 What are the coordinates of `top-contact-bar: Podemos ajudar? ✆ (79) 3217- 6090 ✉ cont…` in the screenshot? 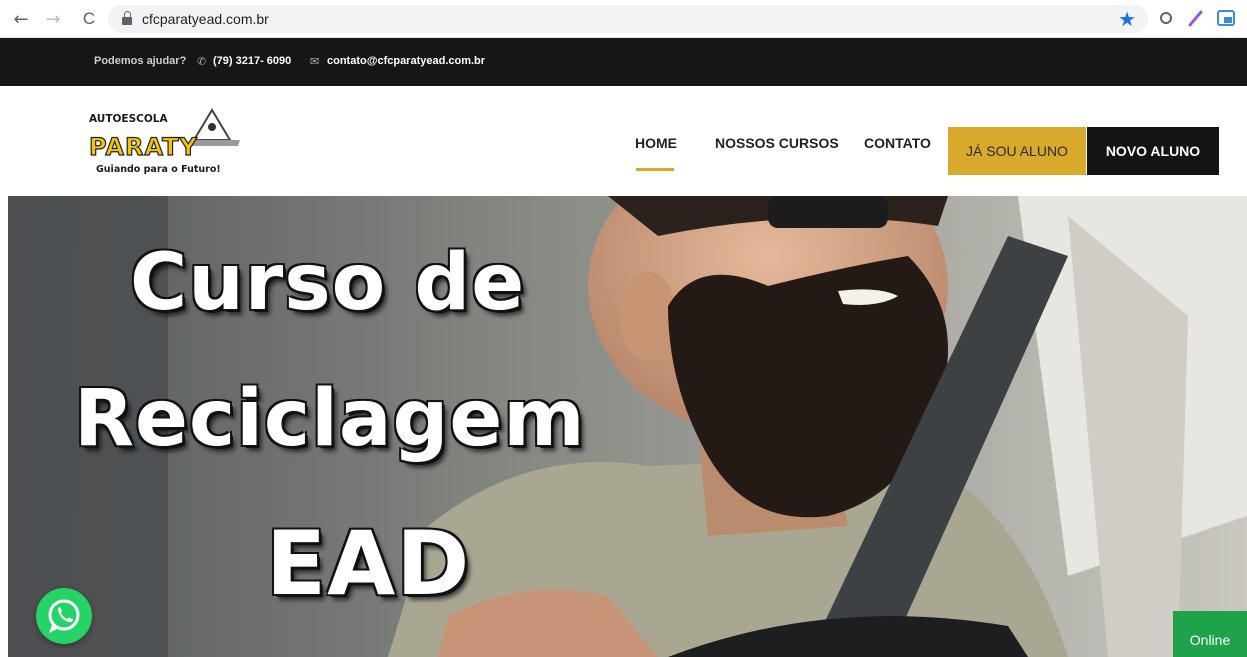 It's located at (623, 62).